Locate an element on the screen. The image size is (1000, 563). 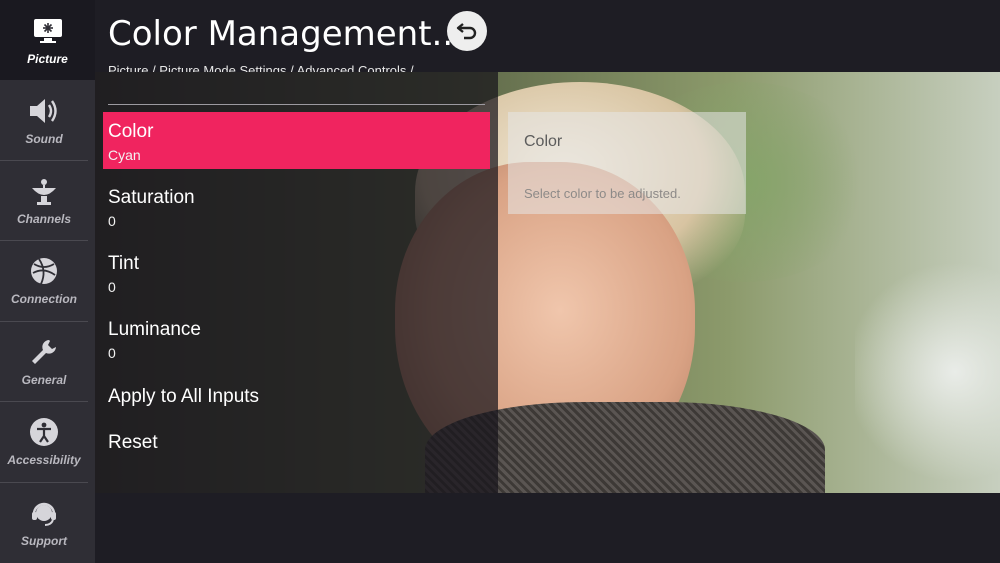
sidebar-item-label: Support is located at coordinates (44, 541).